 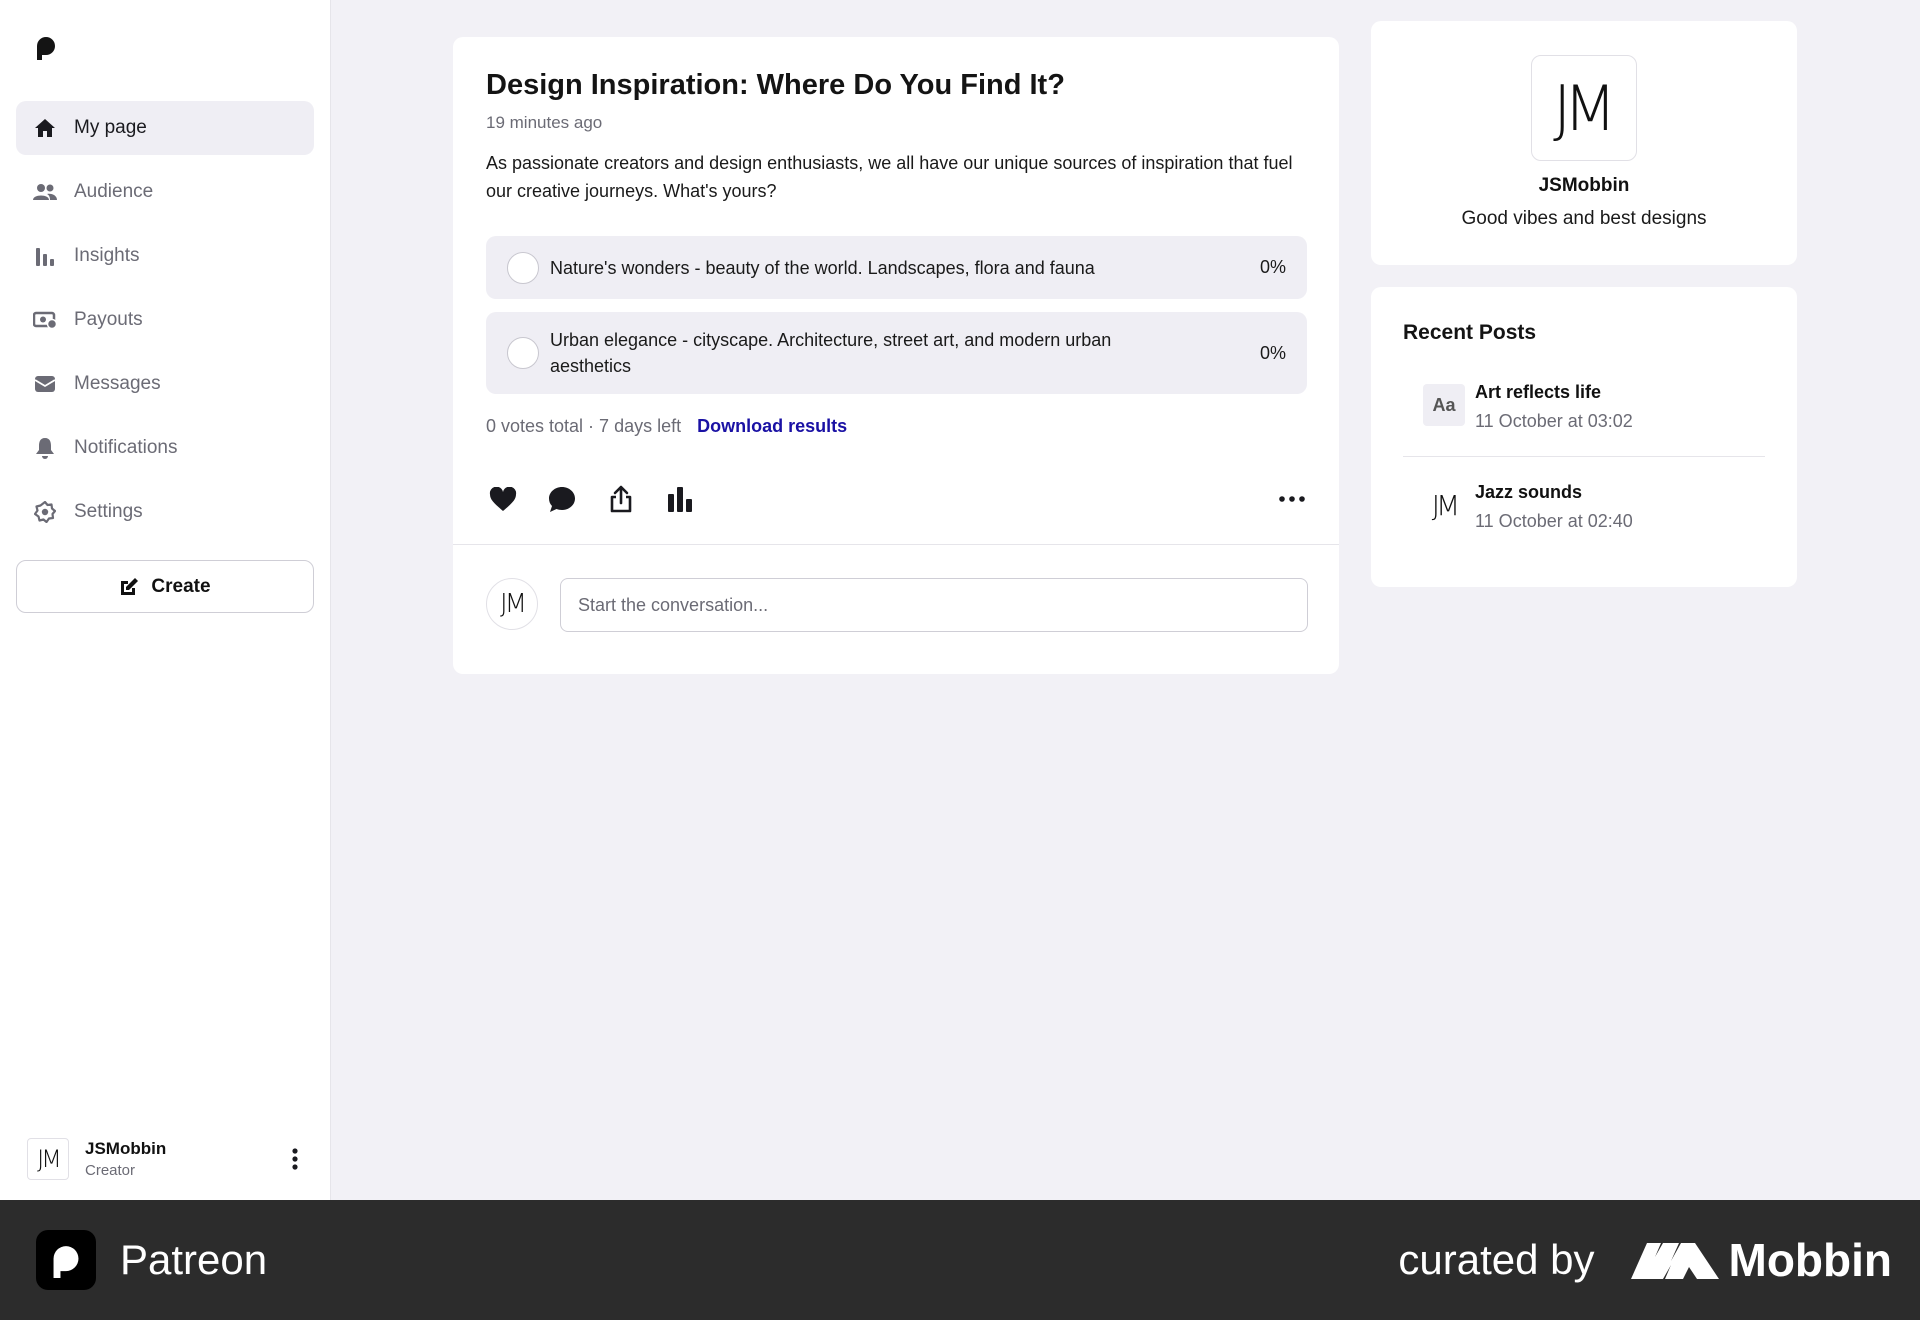 What do you see at coordinates (1810, 1260) in the screenshot?
I see `mobbin-name: Mobbin` at bounding box center [1810, 1260].